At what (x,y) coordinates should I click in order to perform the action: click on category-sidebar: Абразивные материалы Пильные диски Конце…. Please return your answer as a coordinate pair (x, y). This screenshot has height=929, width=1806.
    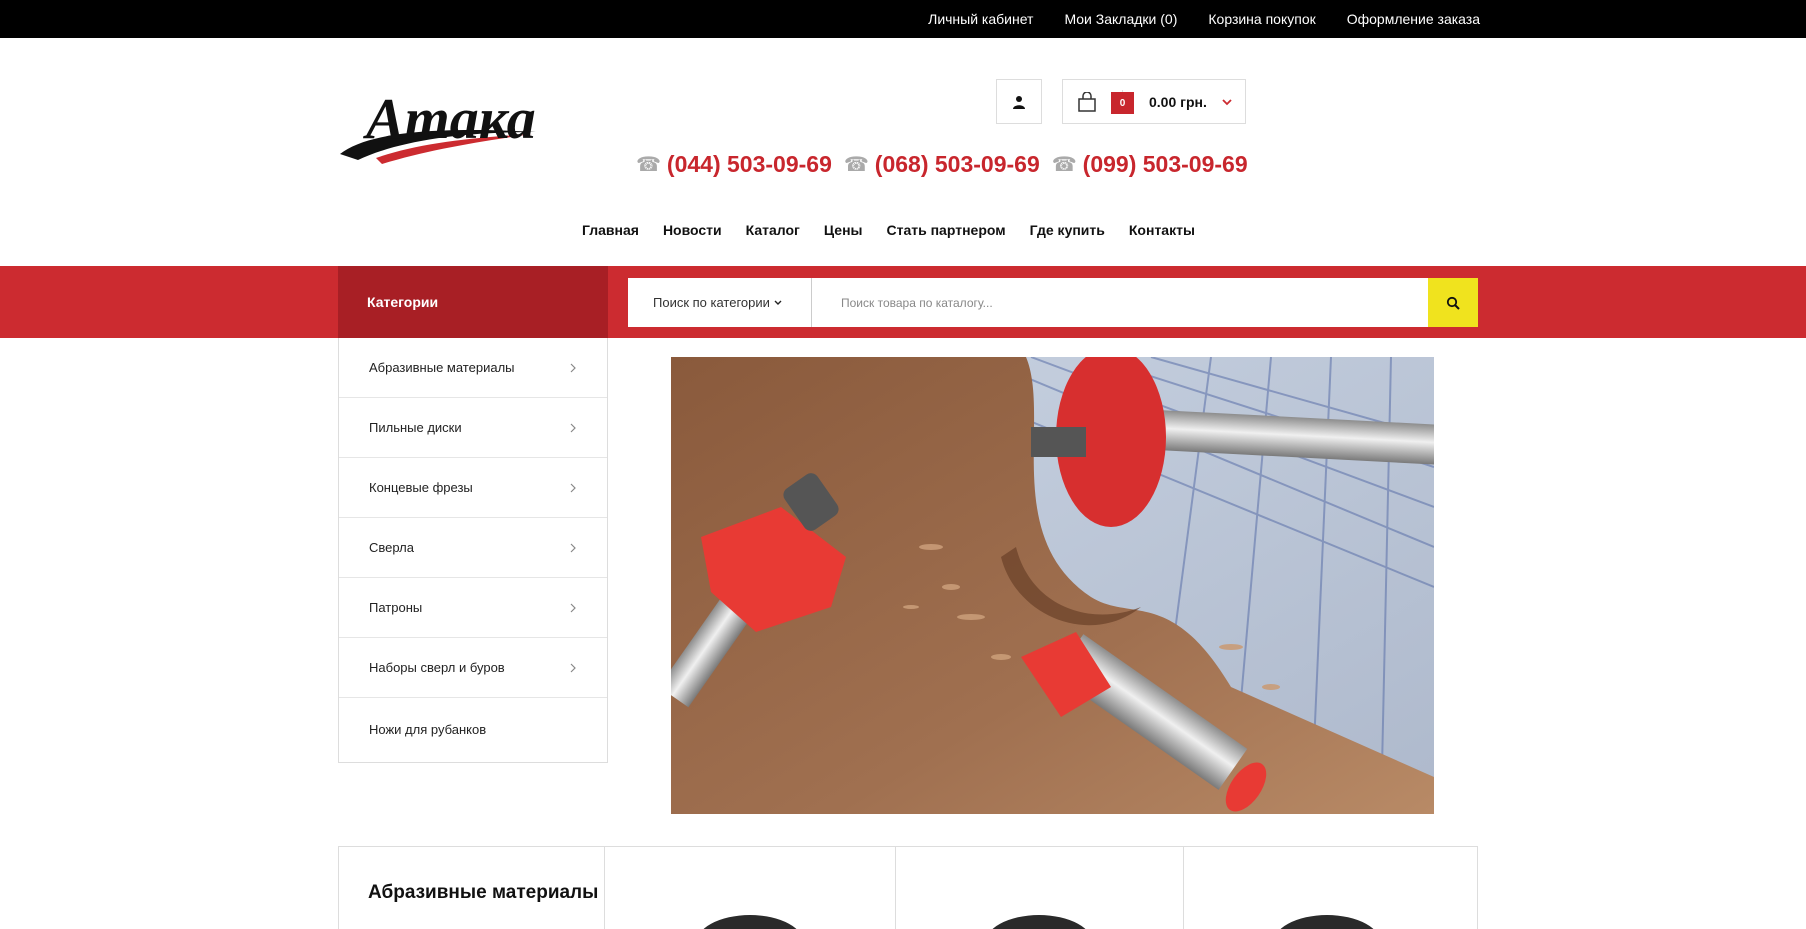
    Looking at the image, I should click on (473, 550).